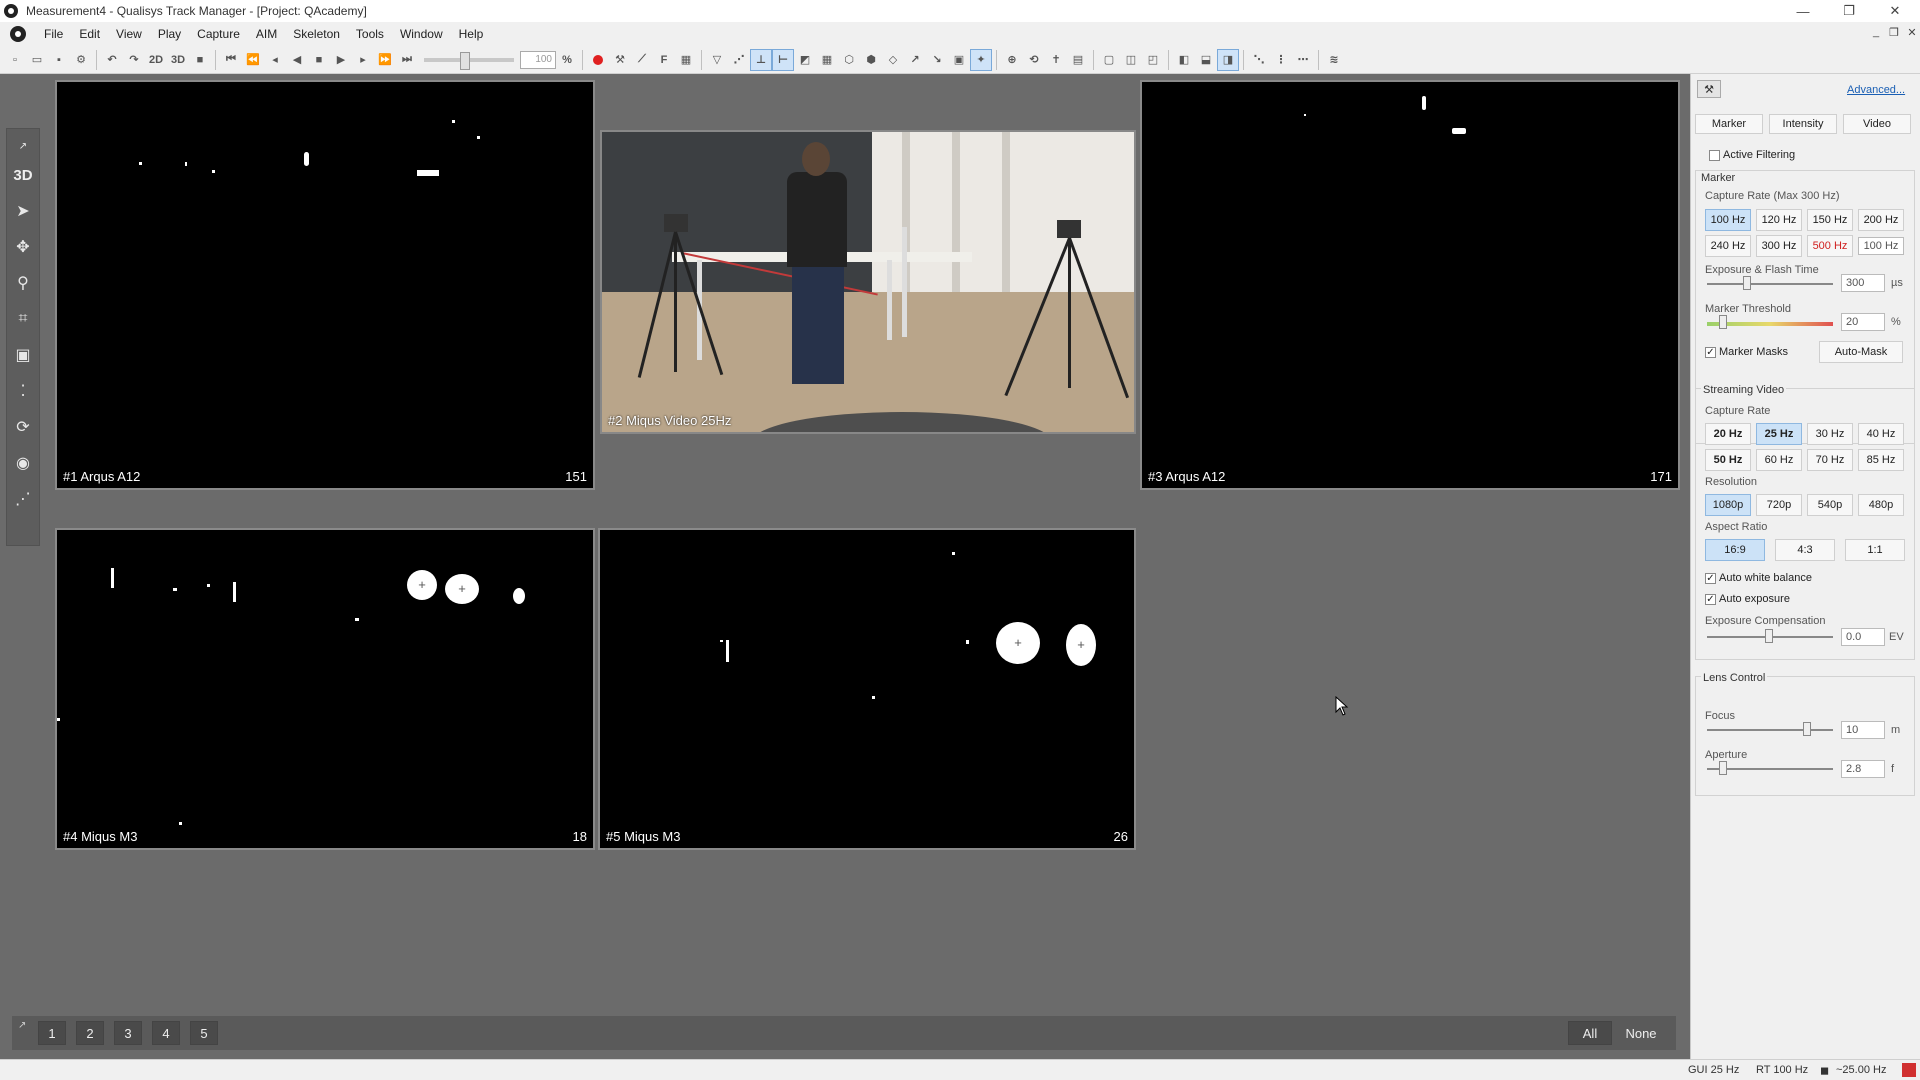  I want to click on expand-icon: ↗, so click(23, 146).